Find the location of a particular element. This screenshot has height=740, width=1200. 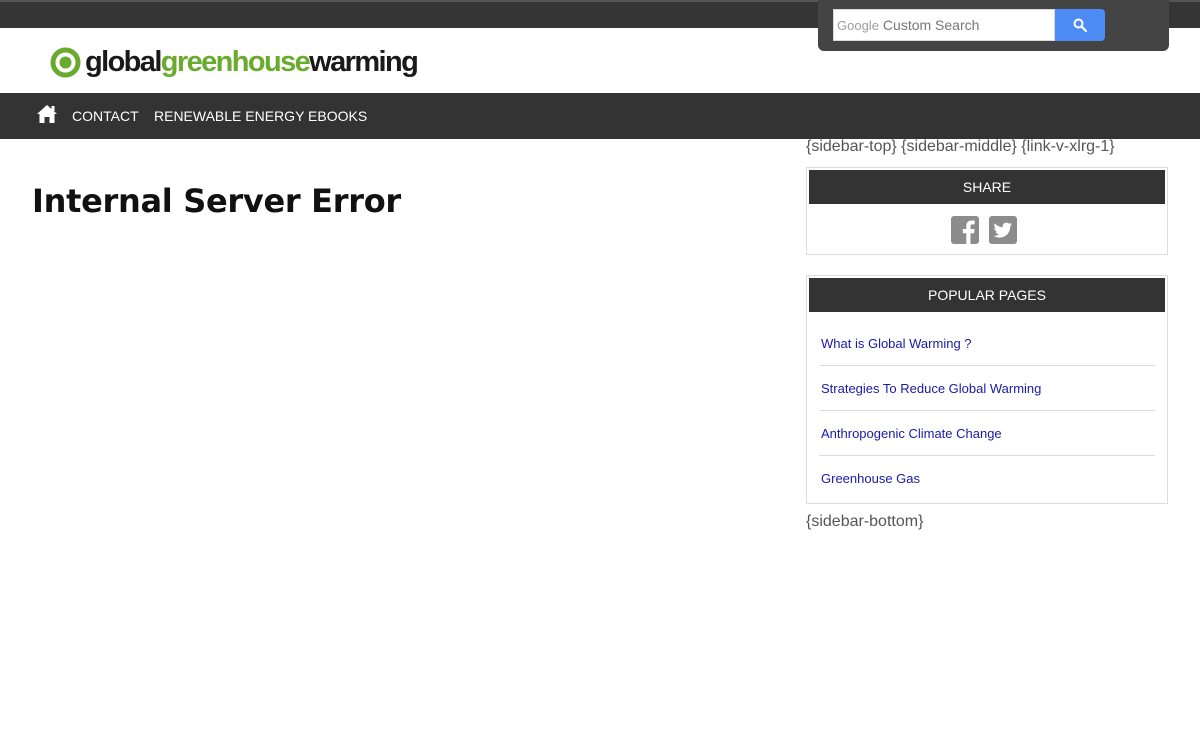

search-button is located at coordinates (1080, 25).